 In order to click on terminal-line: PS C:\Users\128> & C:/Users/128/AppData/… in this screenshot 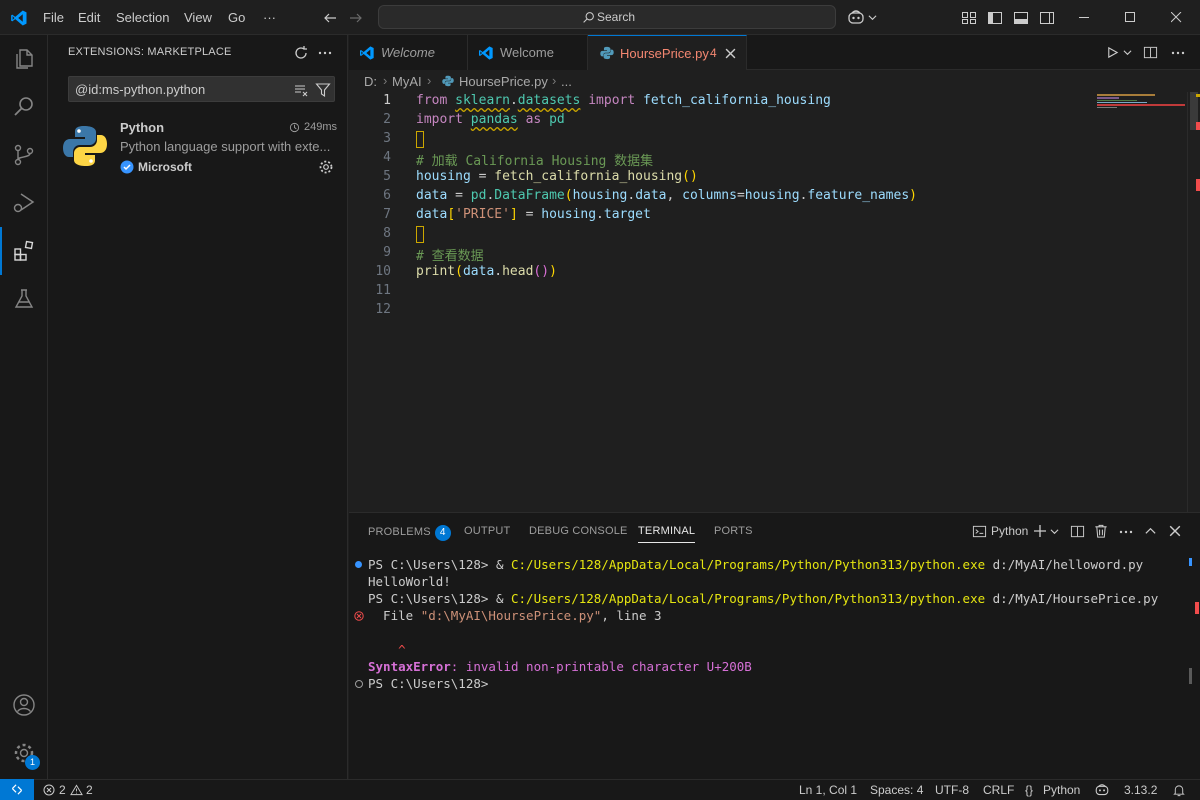, I will do `click(756, 564)`.